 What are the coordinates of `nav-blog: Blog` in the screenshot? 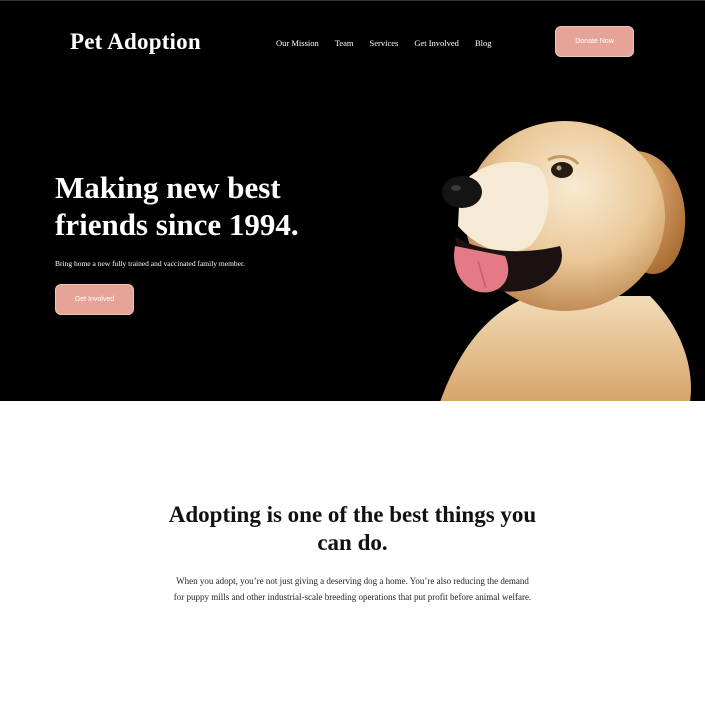 It's located at (483, 43).